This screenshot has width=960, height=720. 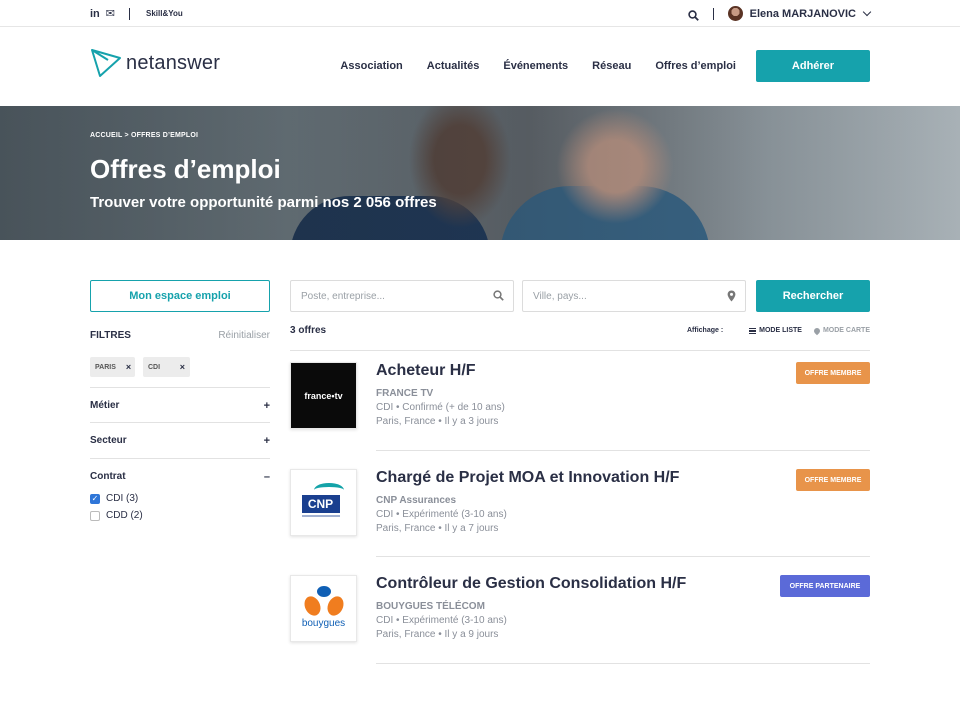 I want to click on list-mode-toggle: MODE LISTE, so click(x=775, y=330).